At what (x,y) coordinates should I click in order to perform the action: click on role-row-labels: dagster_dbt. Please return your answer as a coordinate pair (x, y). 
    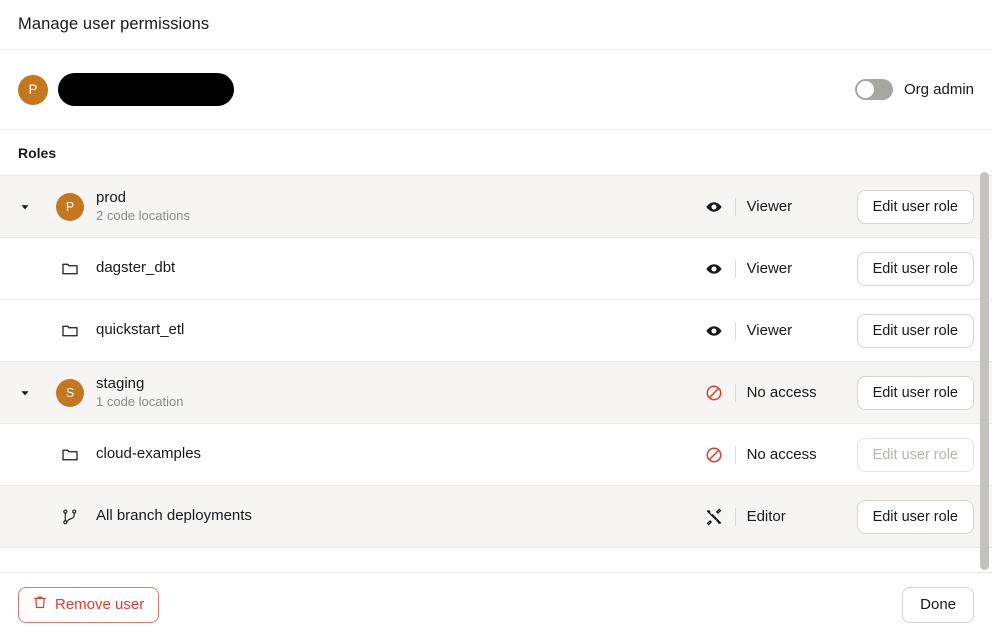
    Looking at the image, I should click on (135, 268).